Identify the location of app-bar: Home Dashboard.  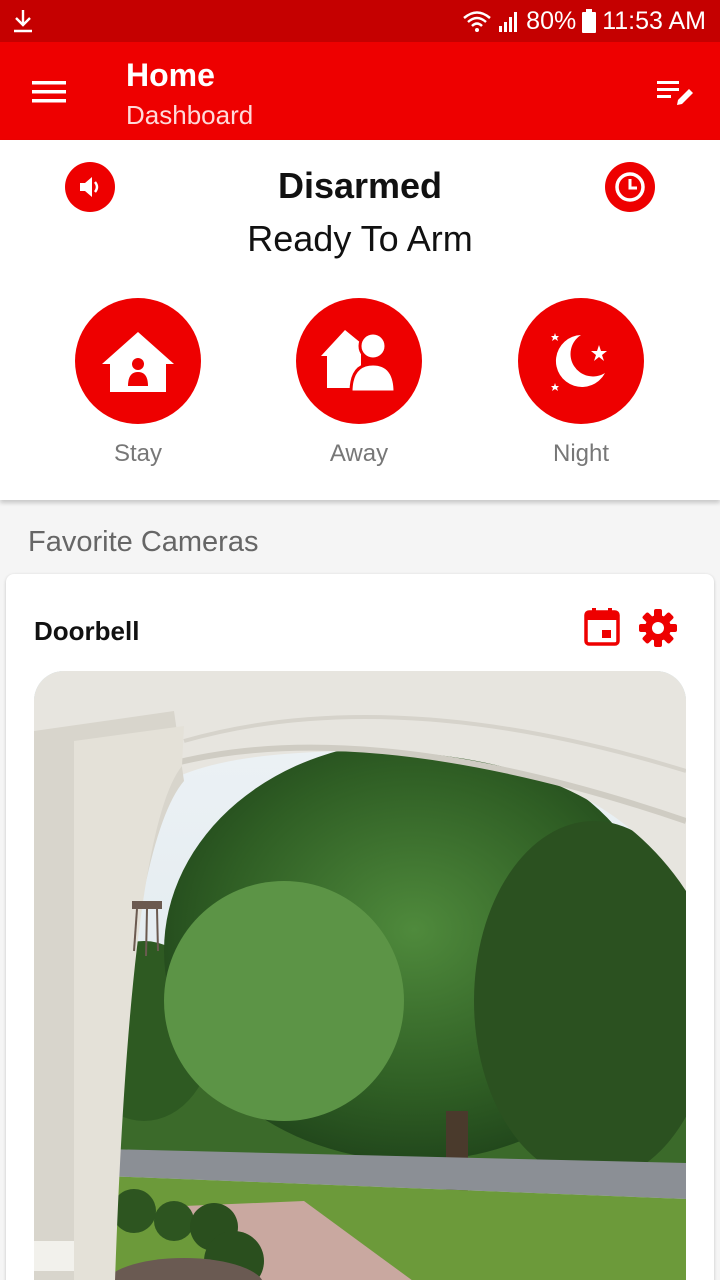
(360, 91).